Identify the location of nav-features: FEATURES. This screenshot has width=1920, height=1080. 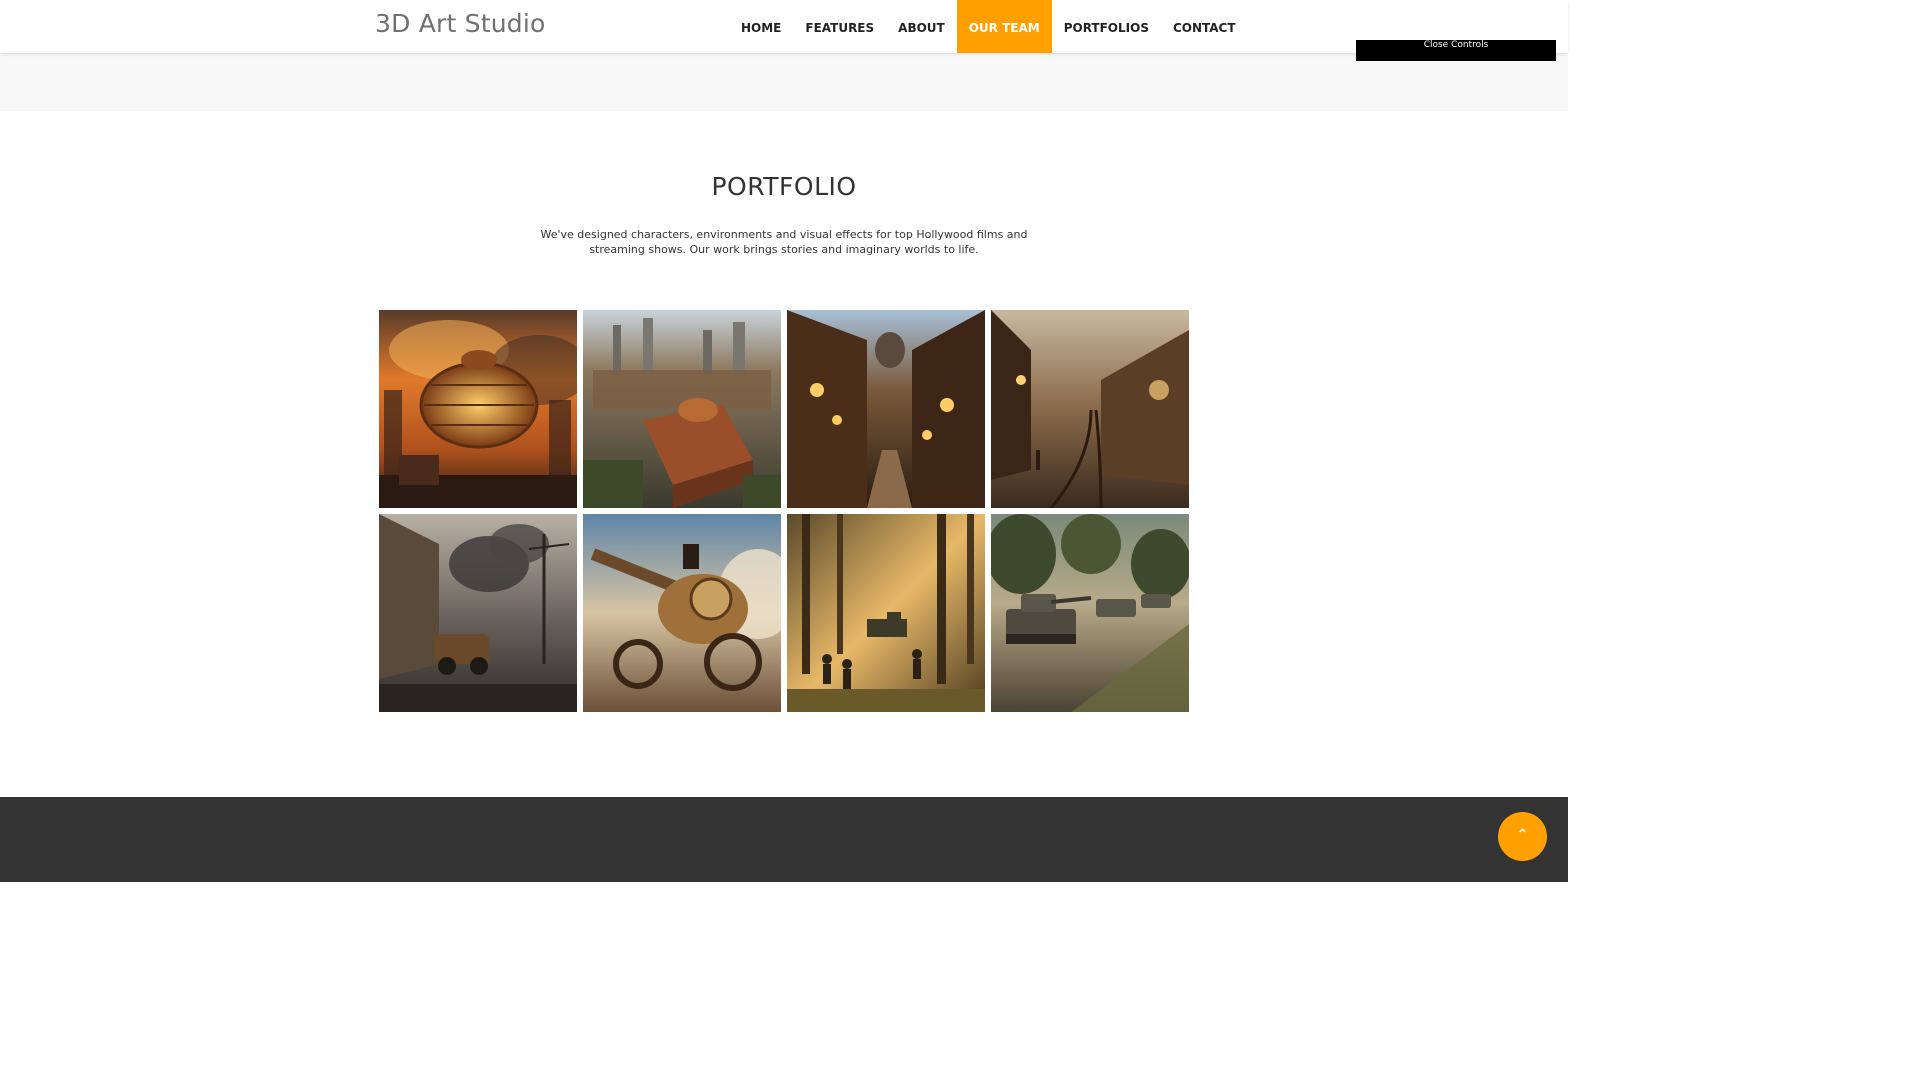
(839, 26).